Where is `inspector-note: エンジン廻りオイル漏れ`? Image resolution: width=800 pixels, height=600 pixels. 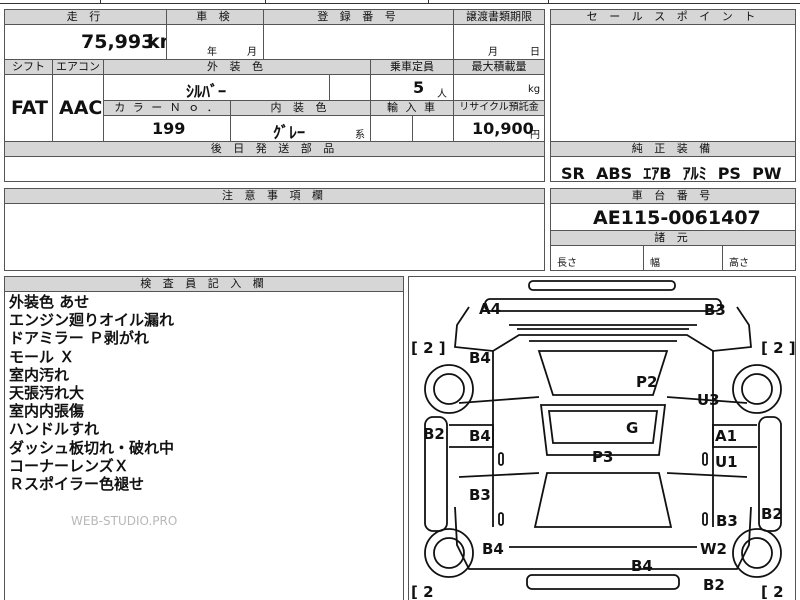 inspector-note: エンジン廻りオイル漏れ is located at coordinates (92, 320).